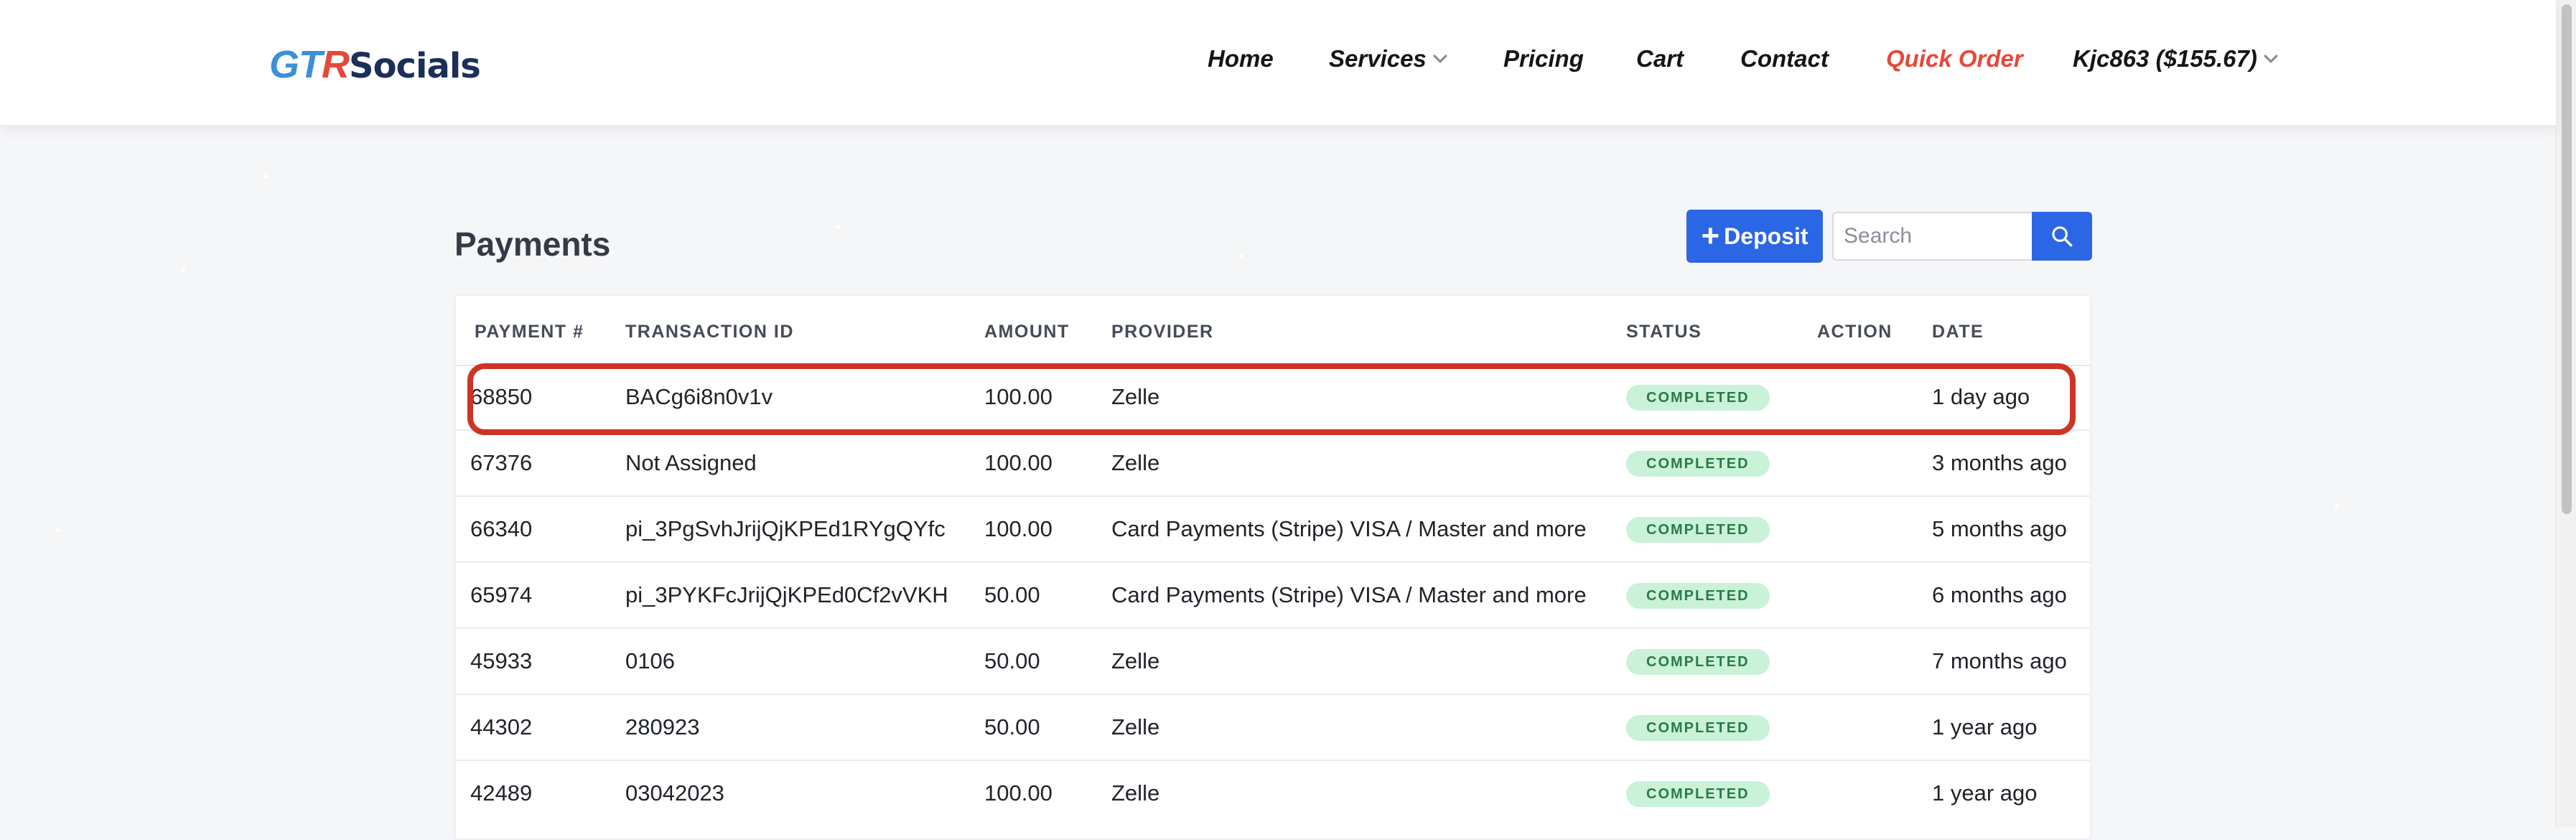  I want to click on nav-label: Contact, so click(1784, 58).